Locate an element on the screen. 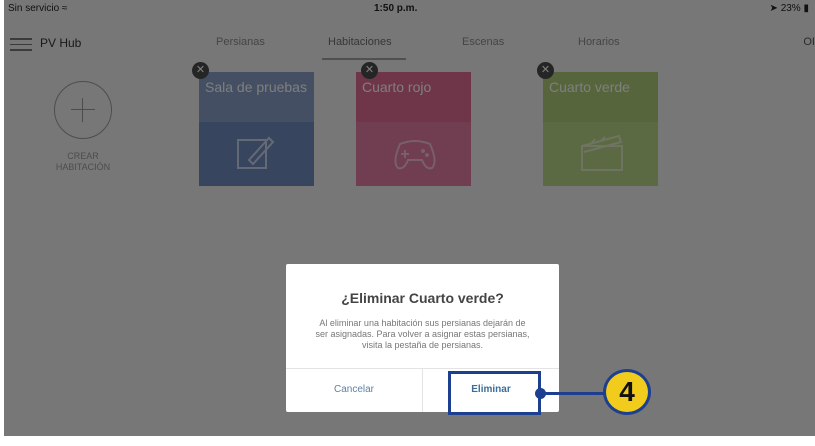  dialog-title: ¿Eliminar Cuarto verde? is located at coordinates (422, 298).